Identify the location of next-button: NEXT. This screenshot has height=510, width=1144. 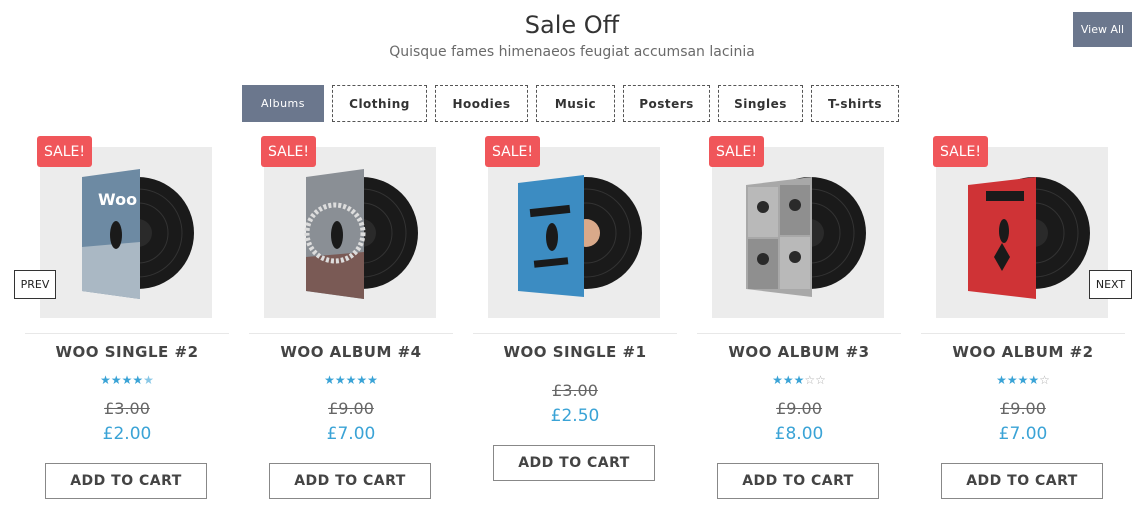
(1110, 284).